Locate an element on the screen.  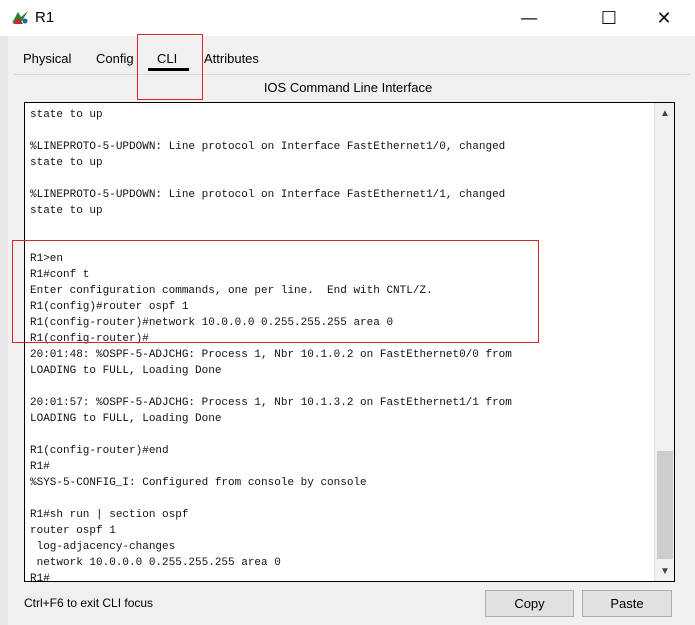
close-icon: ✕ is located at coordinates (664, 18).